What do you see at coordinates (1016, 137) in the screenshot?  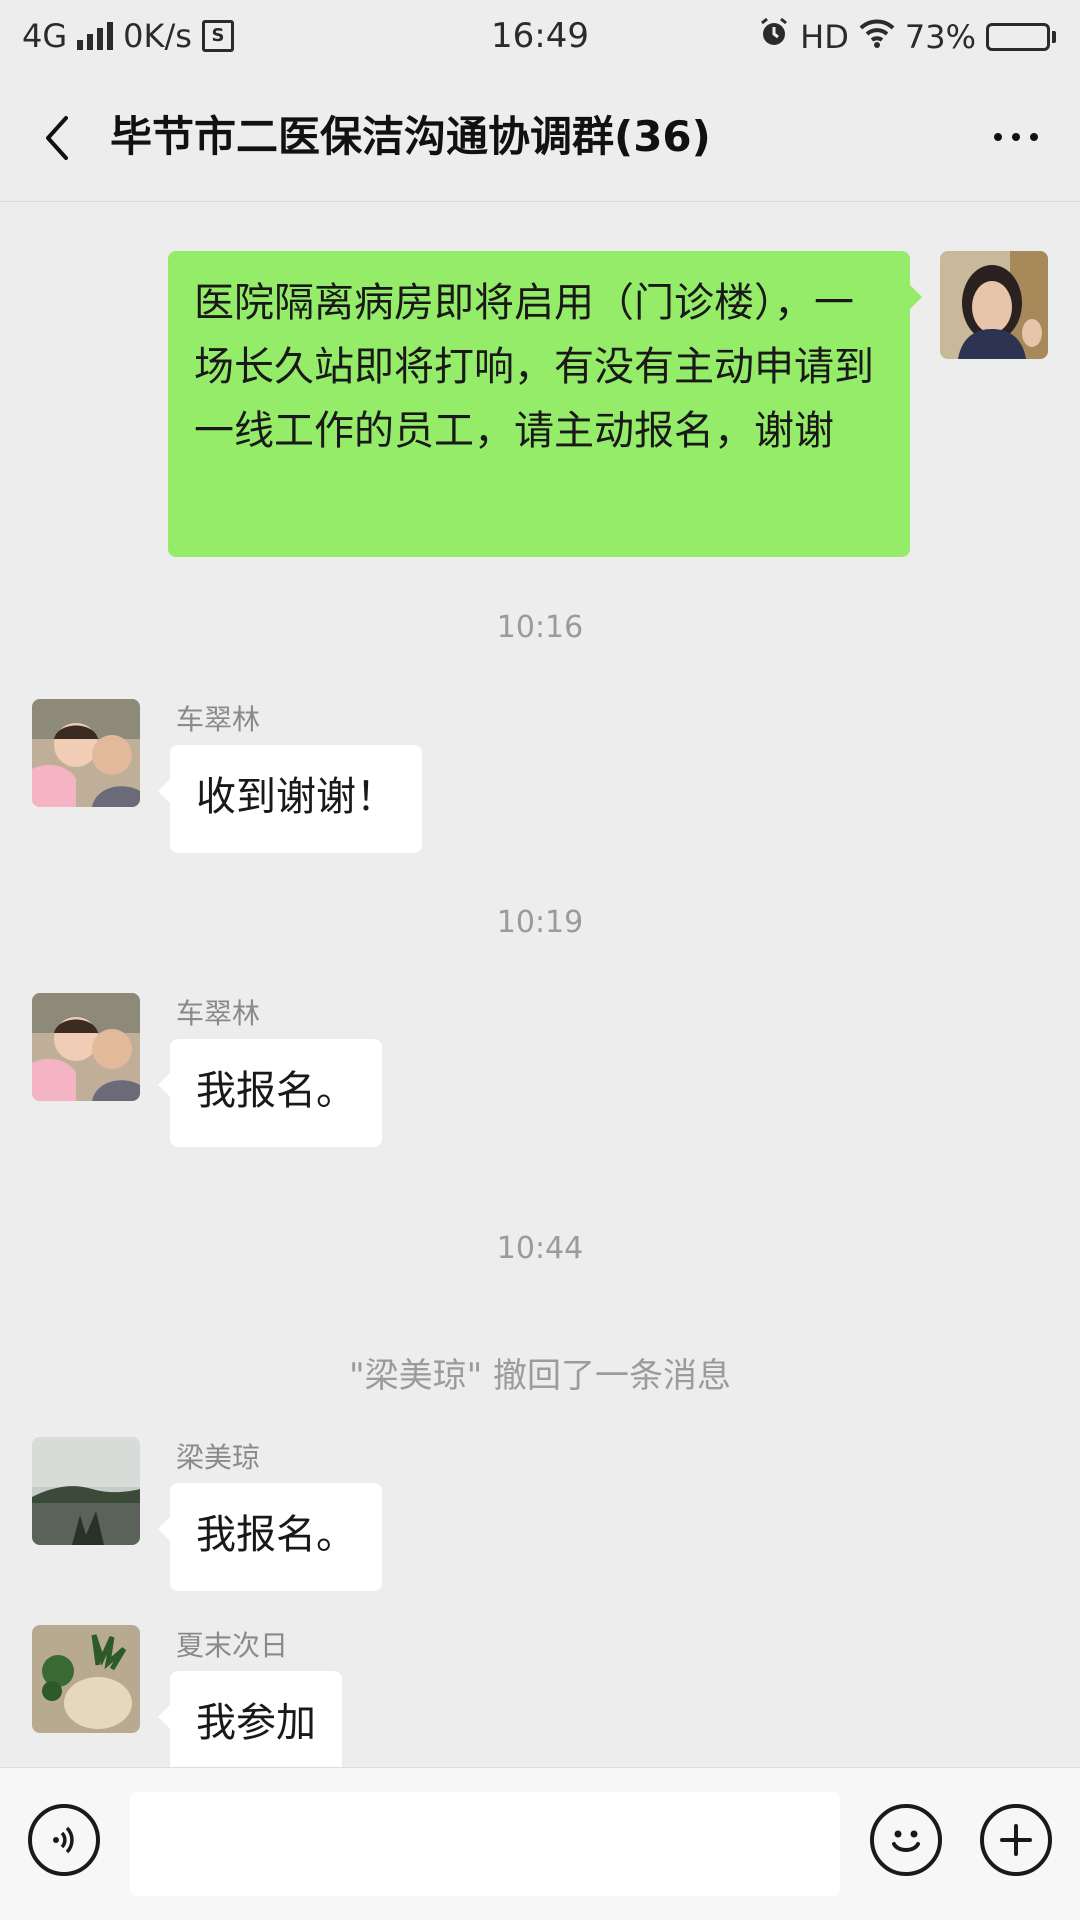 I see `more-options-button` at bounding box center [1016, 137].